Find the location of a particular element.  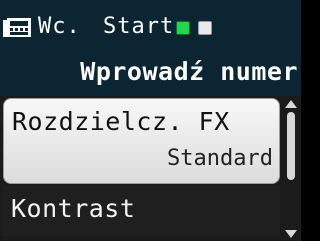

scrollbar is located at coordinates (291, 169).